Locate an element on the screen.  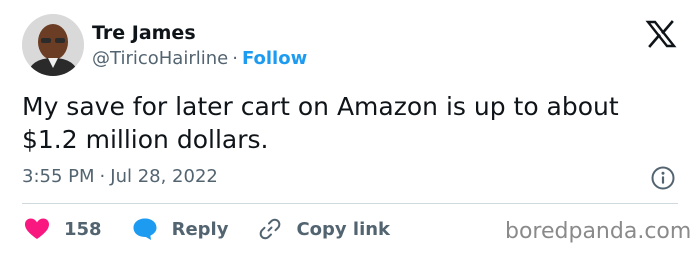
avatar is located at coordinates (53, 45).